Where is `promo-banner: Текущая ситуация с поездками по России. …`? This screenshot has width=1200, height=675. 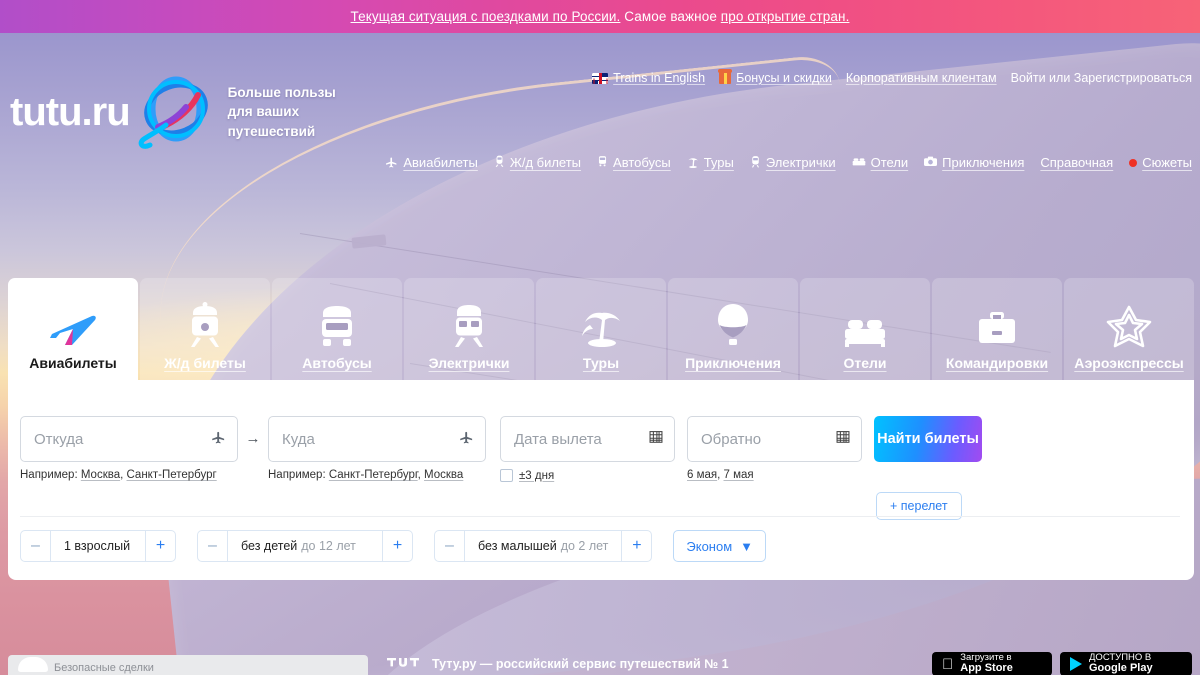
promo-banner: Текущая ситуация с поездками по России. … is located at coordinates (600, 16).